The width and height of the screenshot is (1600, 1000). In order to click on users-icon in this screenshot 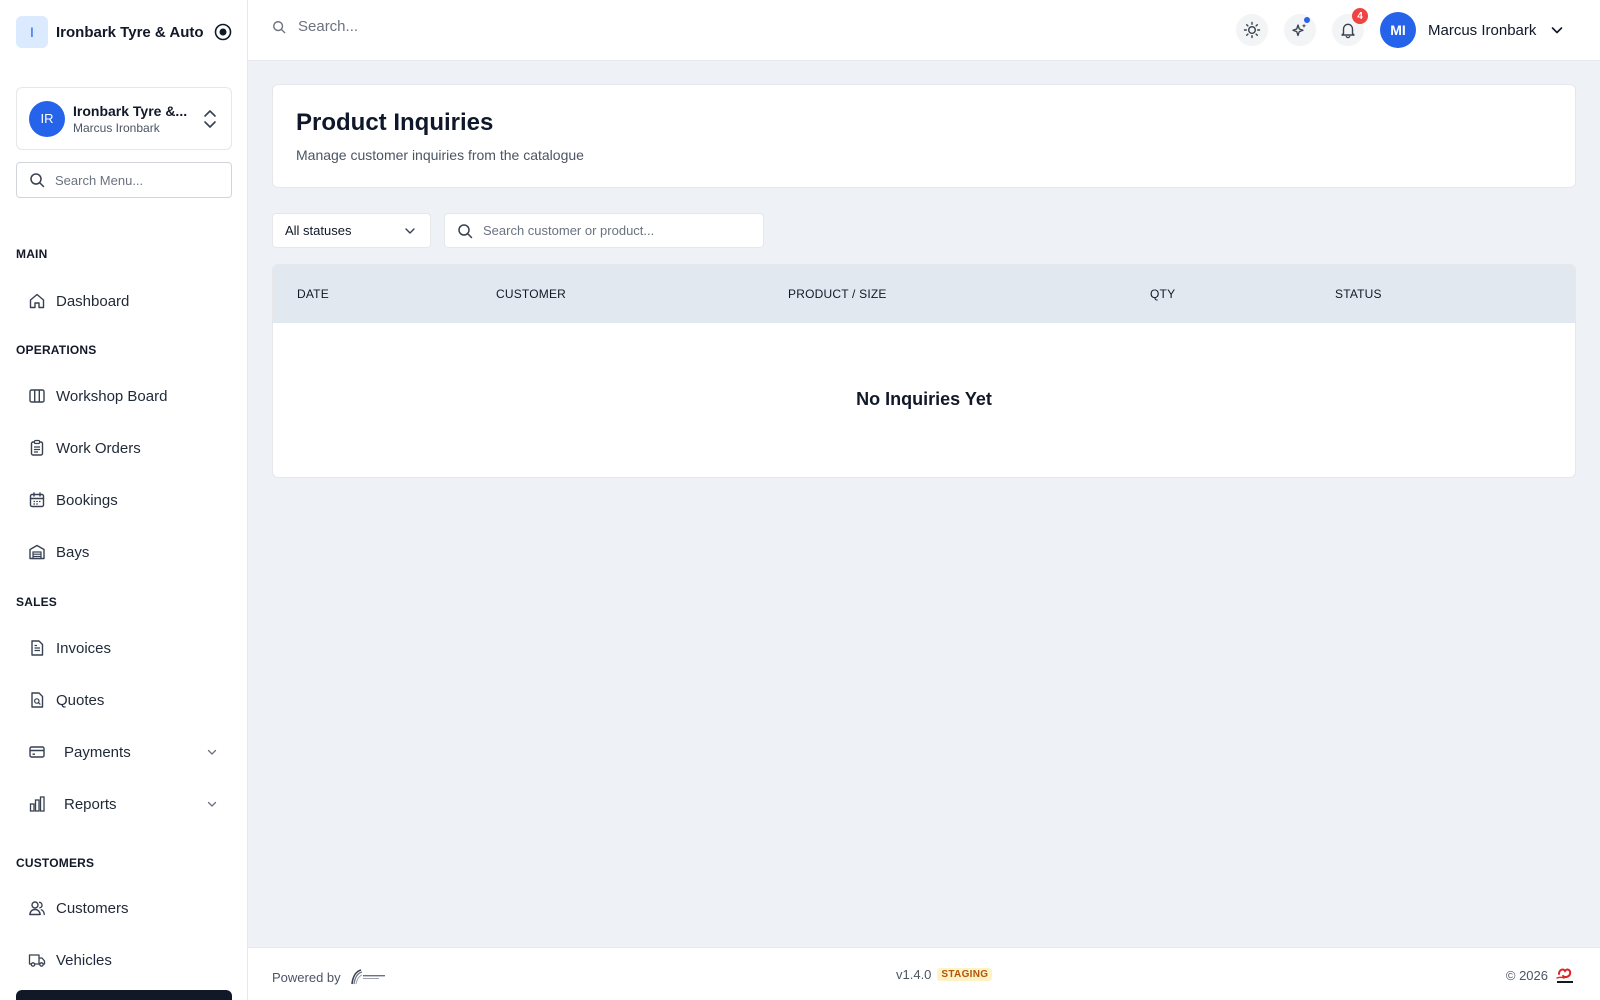, I will do `click(37, 908)`.